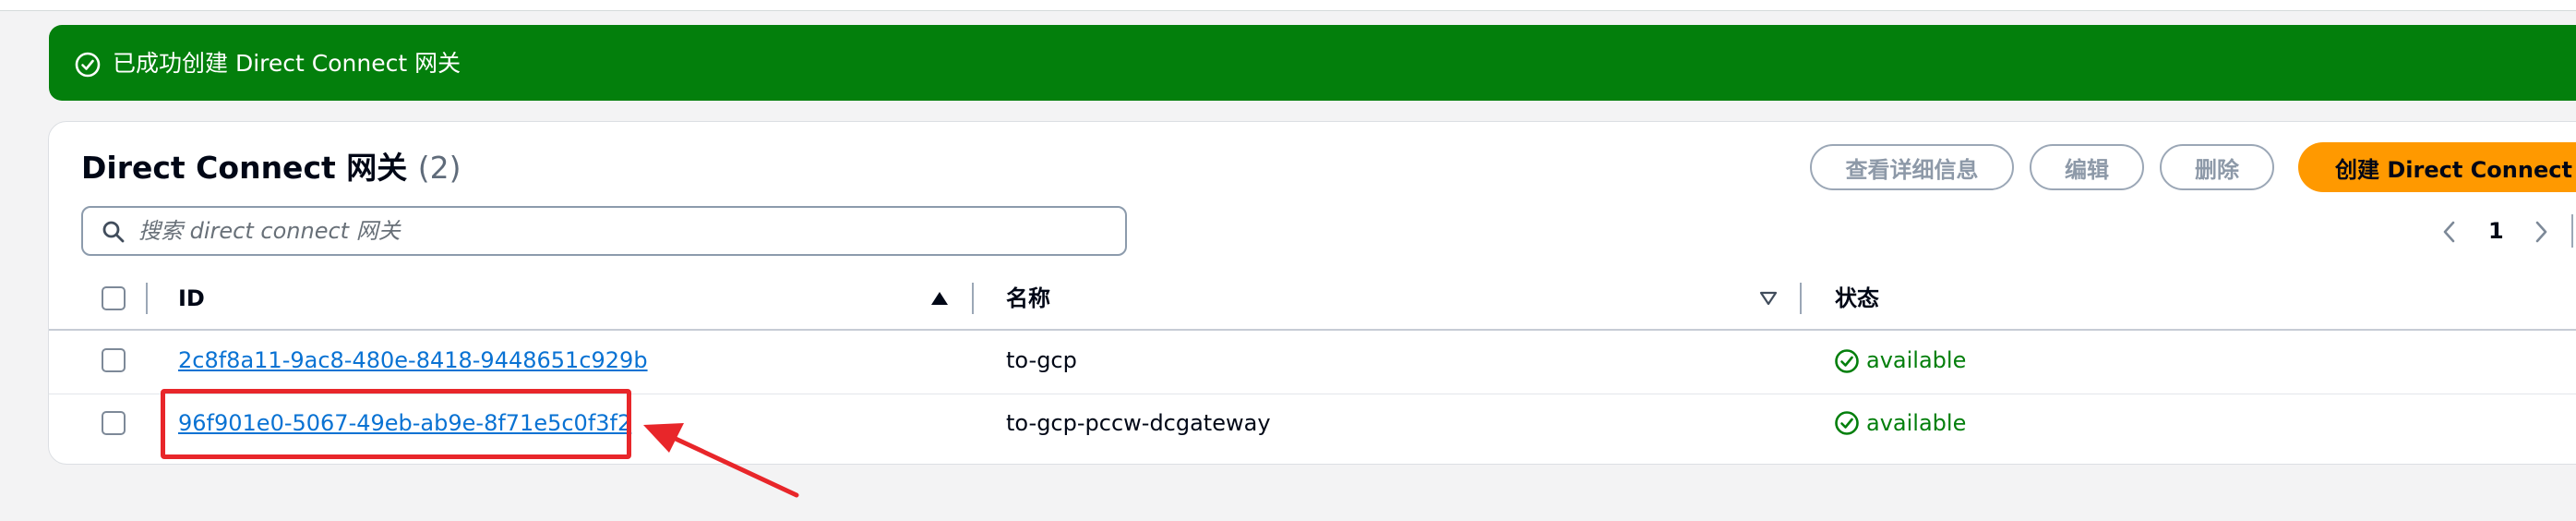  Describe the element at coordinates (114, 298) in the screenshot. I see `select-all-checkbox` at that location.